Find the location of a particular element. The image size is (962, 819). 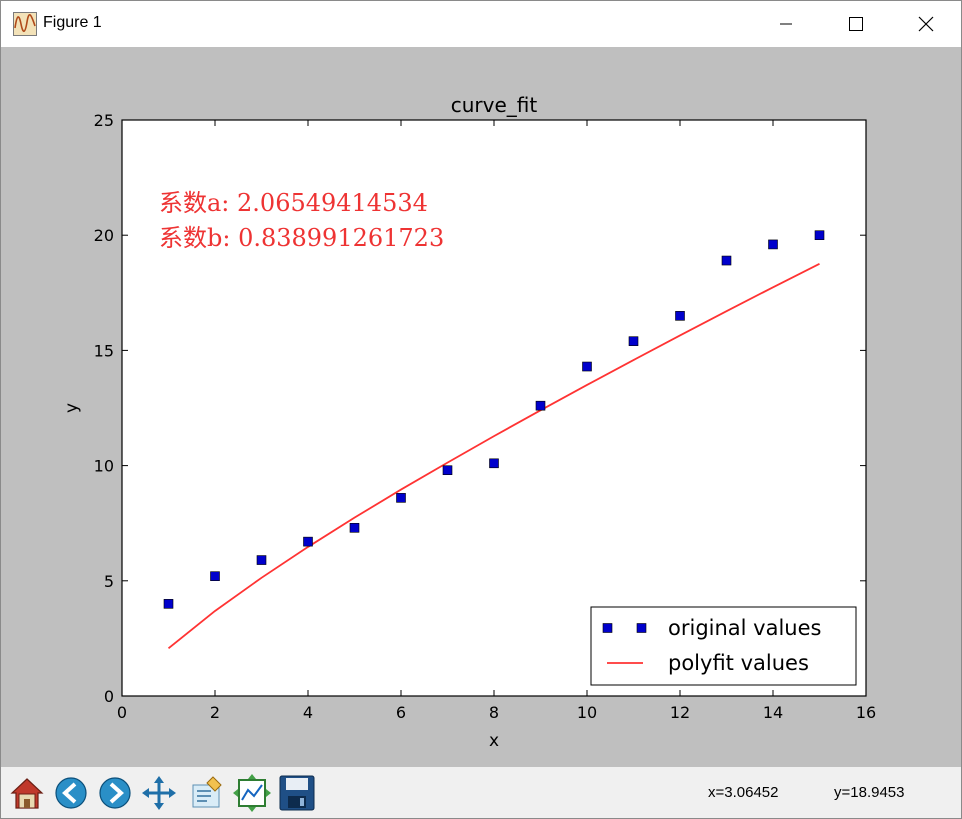

pan-button is located at coordinates (159, 793).